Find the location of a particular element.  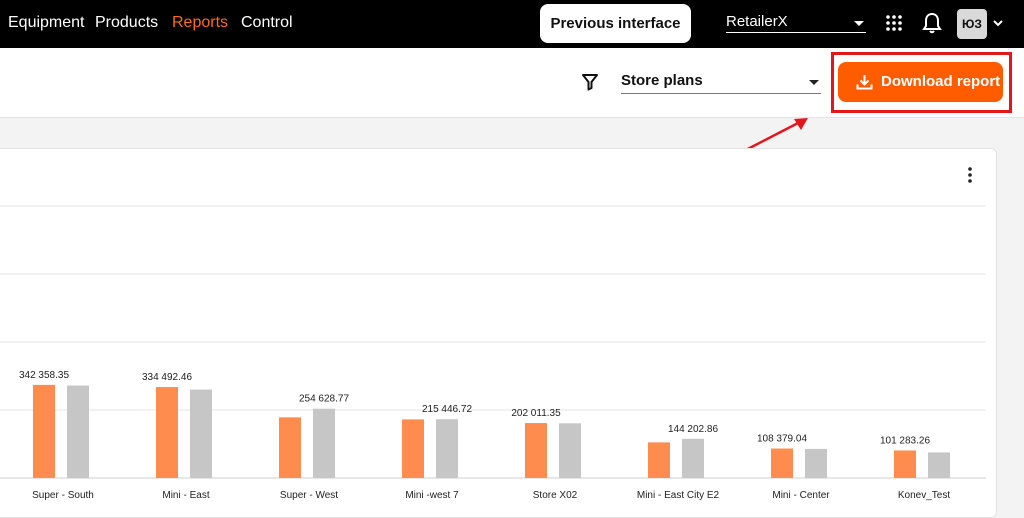

chart-data-label: 202 011.35 is located at coordinates (536, 413).